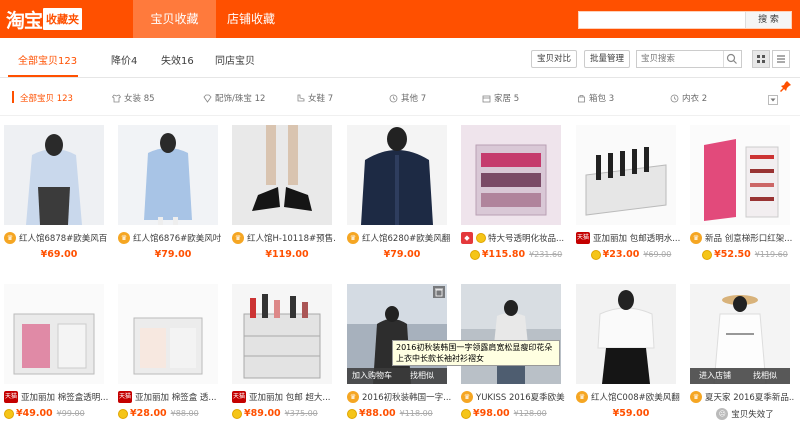 This screenshot has height=427, width=800. What do you see at coordinates (554, 59) in the screenshot?
I see `compare-button: 宝贝对比` at bounding box center [554, 59].